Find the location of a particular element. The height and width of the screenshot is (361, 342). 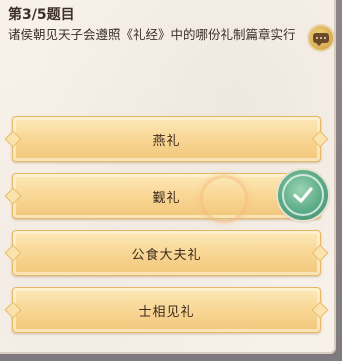

answer-option-label: 觐礼 is located at coordinates (166, 198).